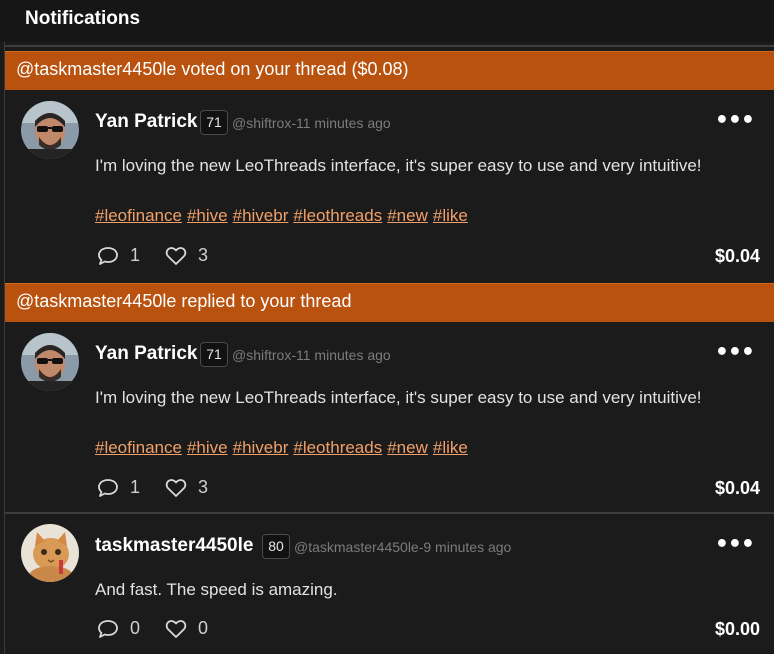 The image size is (774, 654). I want to click on post-text: And fast. The speed is amazing., so click(216, 589).